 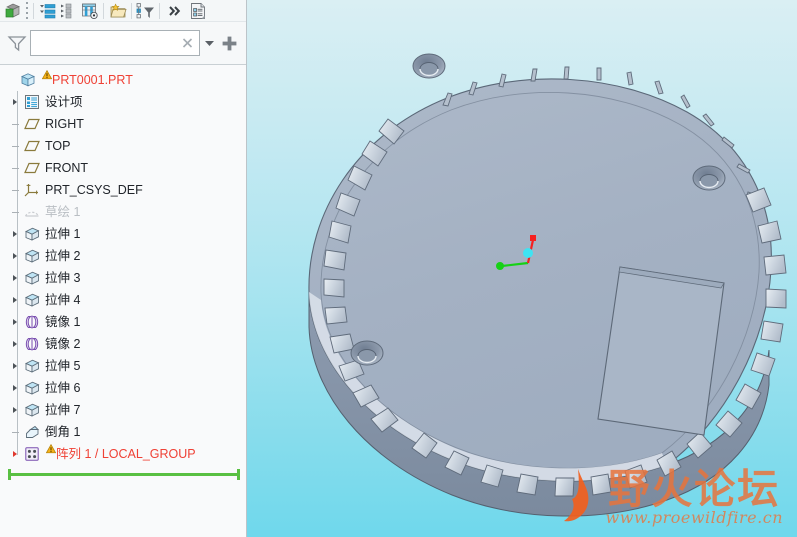 What do you see at coordinates (123, 146) in the screenshot?
I see `tree-item: TOP` at bounding box center [123, 146].